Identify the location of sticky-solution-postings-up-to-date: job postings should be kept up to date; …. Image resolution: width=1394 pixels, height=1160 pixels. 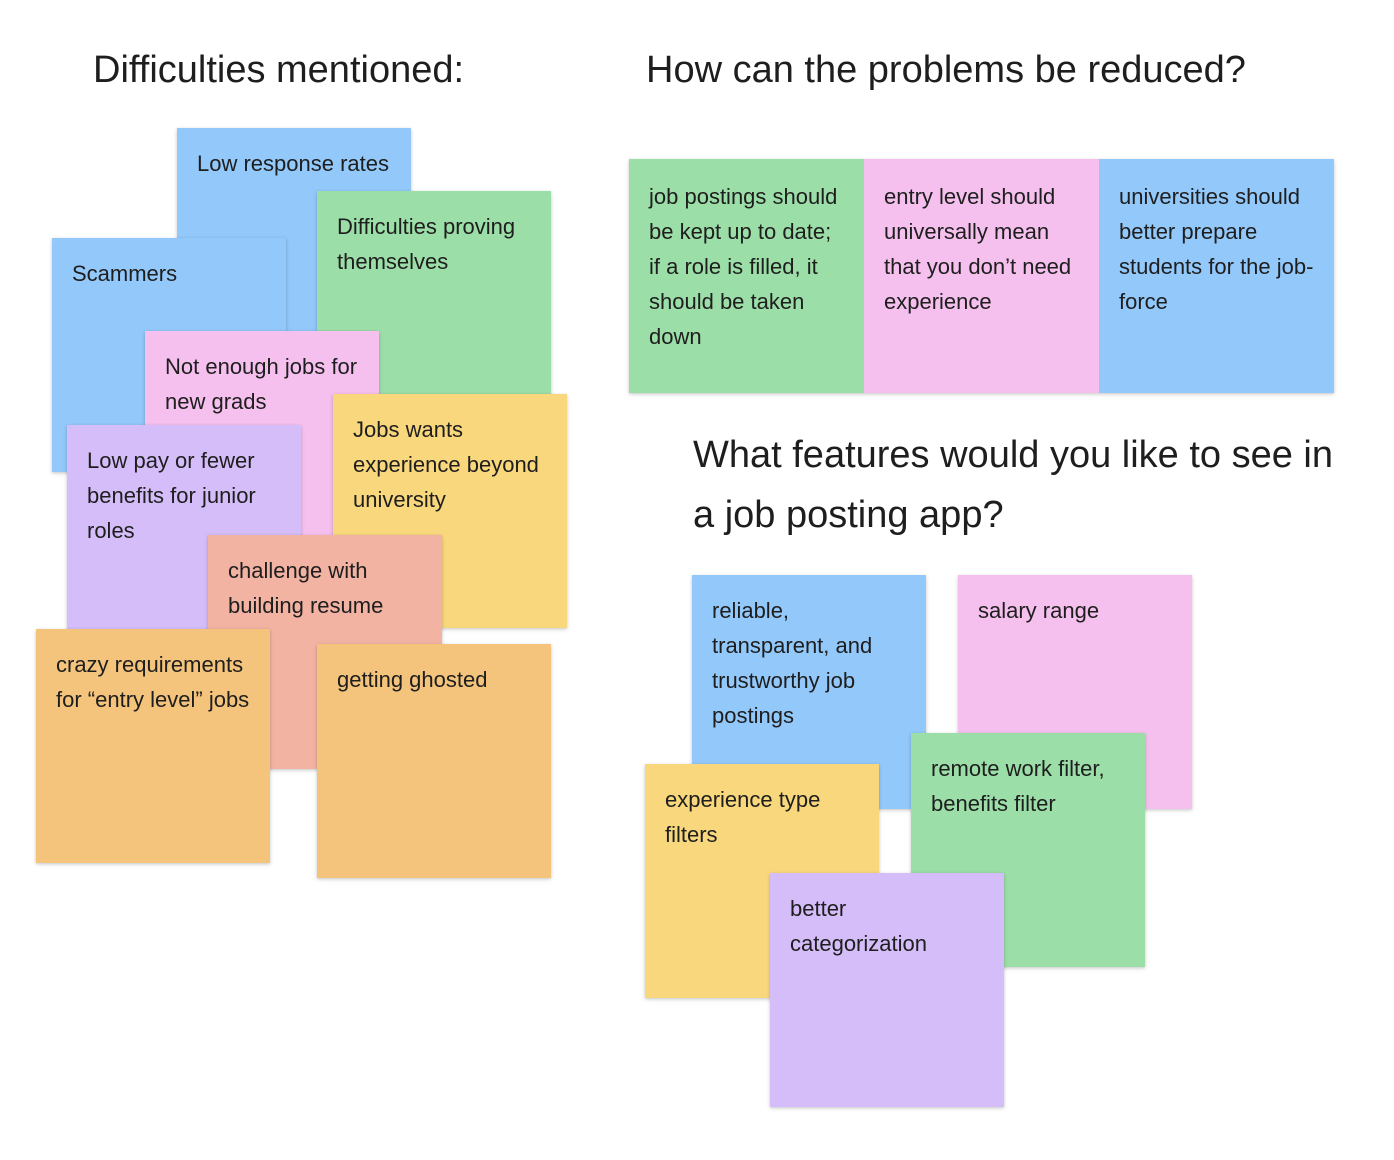
(746, 276).